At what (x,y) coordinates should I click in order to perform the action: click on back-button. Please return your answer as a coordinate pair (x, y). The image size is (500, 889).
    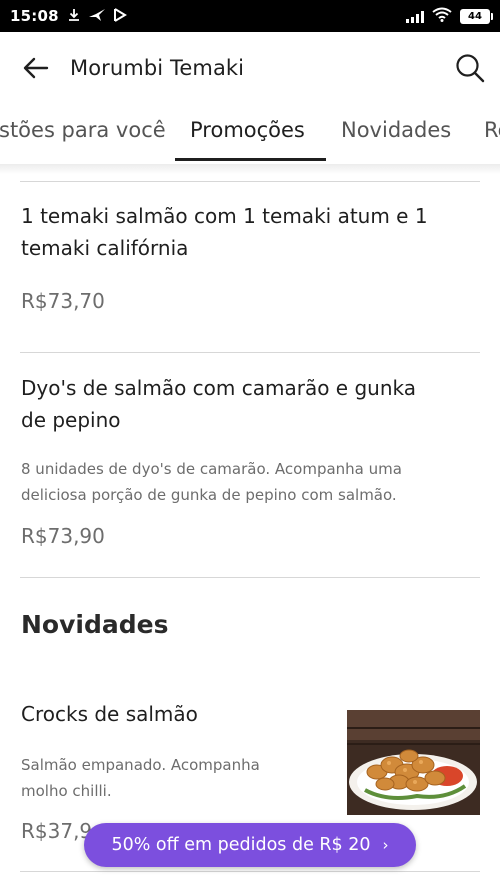
    Looking at the image, I should click on (36, 68).